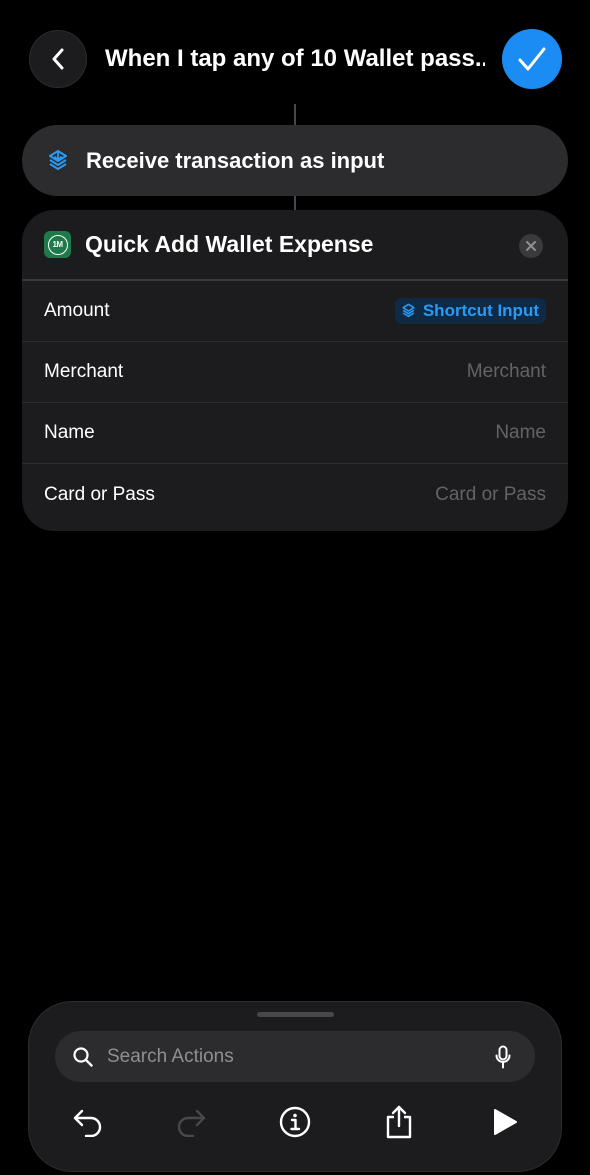 Image resolution: width=590 pixels, height=1175 pixels. I want to click on param-label: Name, so click(69, 432).